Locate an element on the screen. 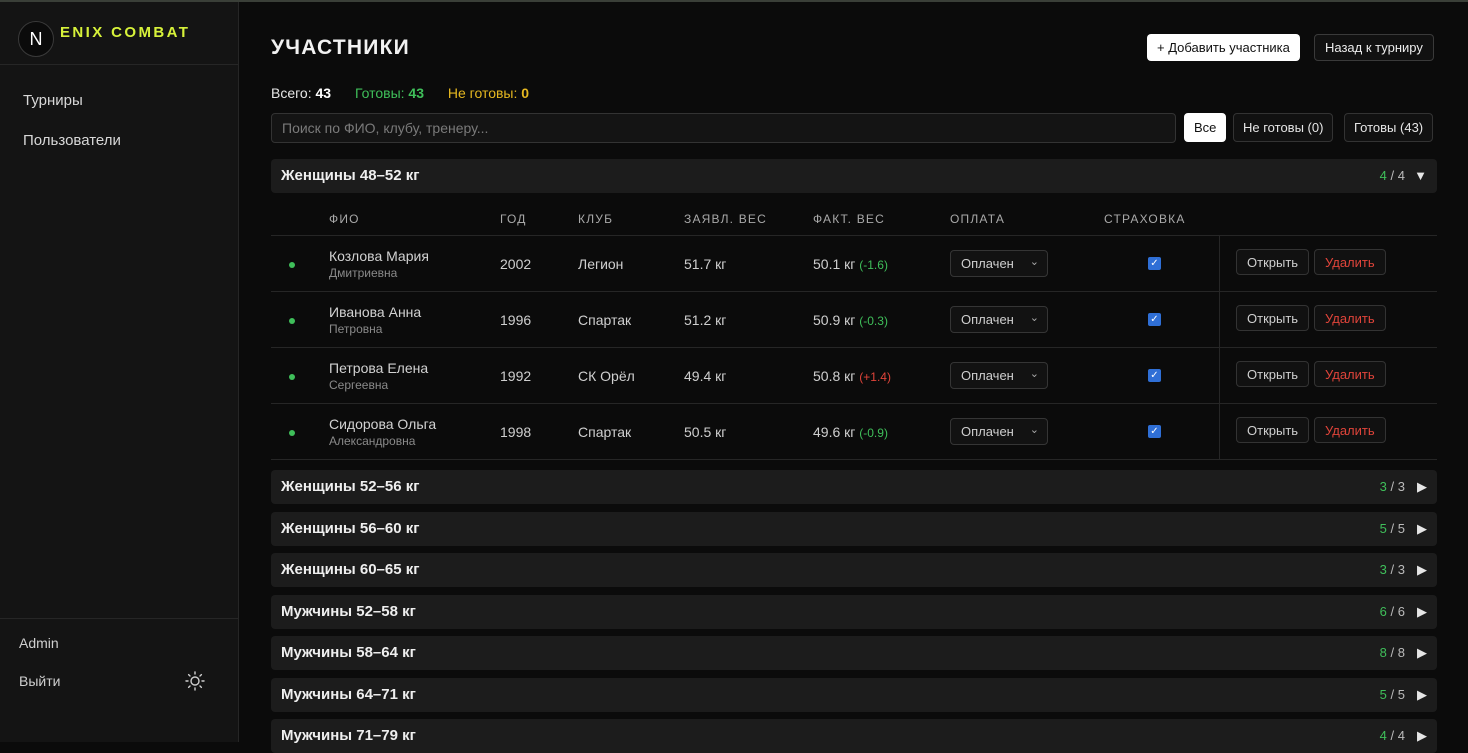 The image size is (1468, 753). col-name: ФИО is located at coordinates (344, 219).